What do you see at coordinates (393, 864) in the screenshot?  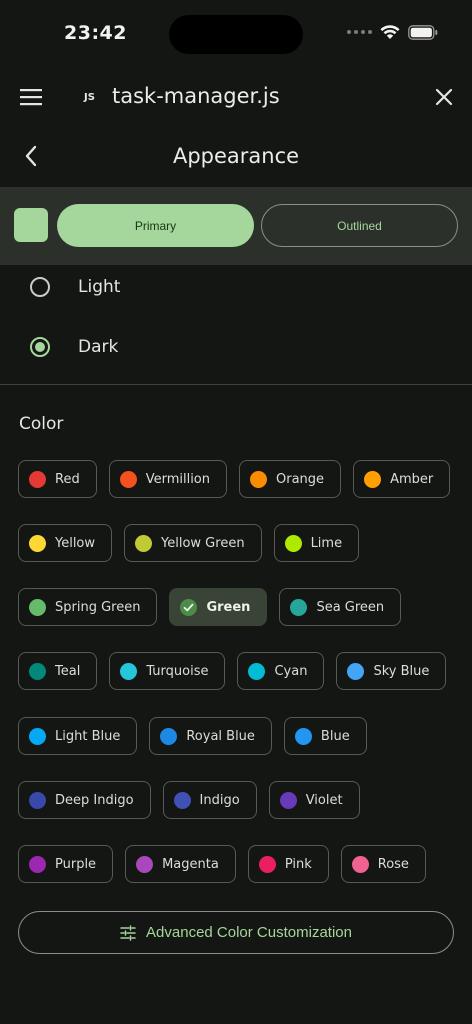 I see `color-chip-label: Rose` at bounding box center [393, 864].